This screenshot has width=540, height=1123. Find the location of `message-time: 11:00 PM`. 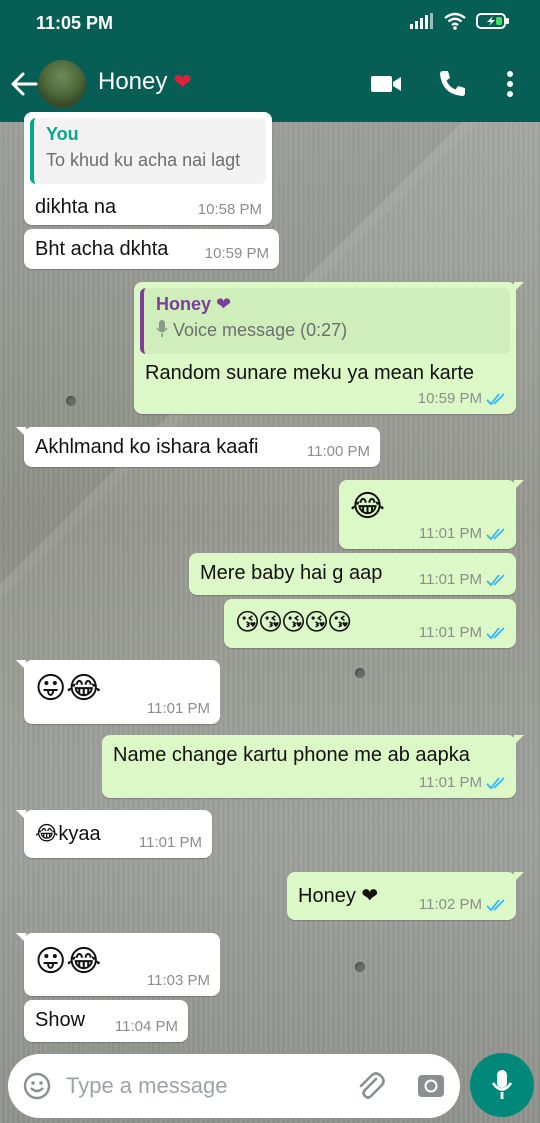

message-time: 11:00 PM is located at coordinates (338, 451).